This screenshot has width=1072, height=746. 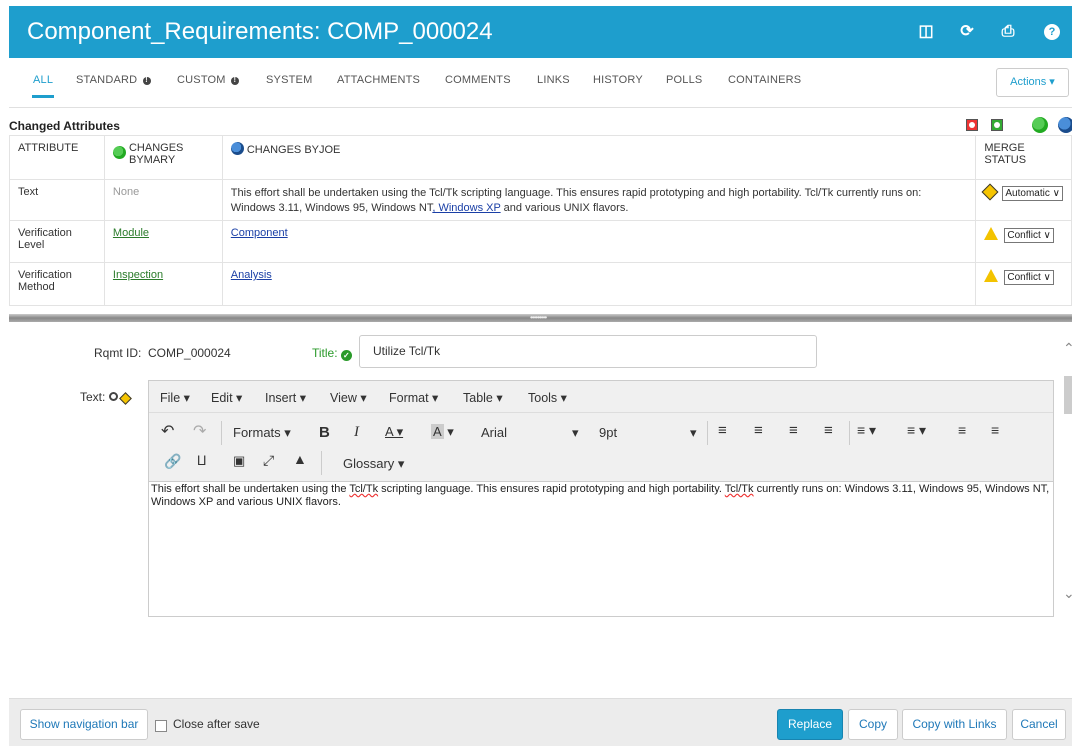 What do you see at coordinates (997, 125) in the screenshot?
I see `accept-all-joe-icon` at bounding box center [997, 125].